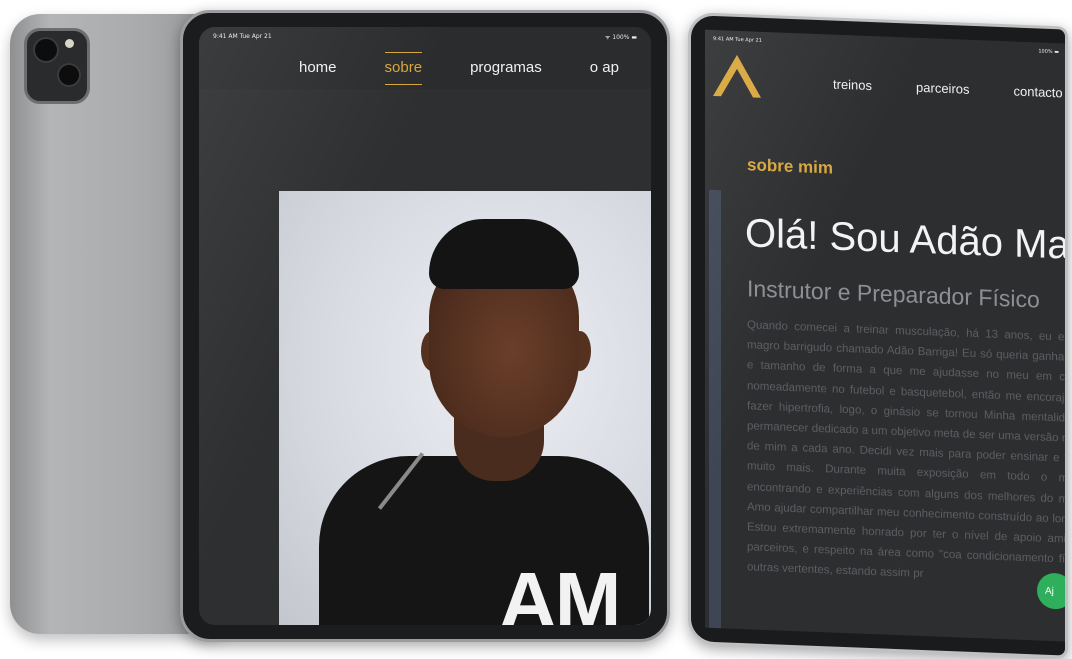 Image resolution: width=1072 pixels, height=659 pixels. What do you see at coordinates (715, 415) in the screenshot?
I see `accent-bar` at bounding box center [715, 415].